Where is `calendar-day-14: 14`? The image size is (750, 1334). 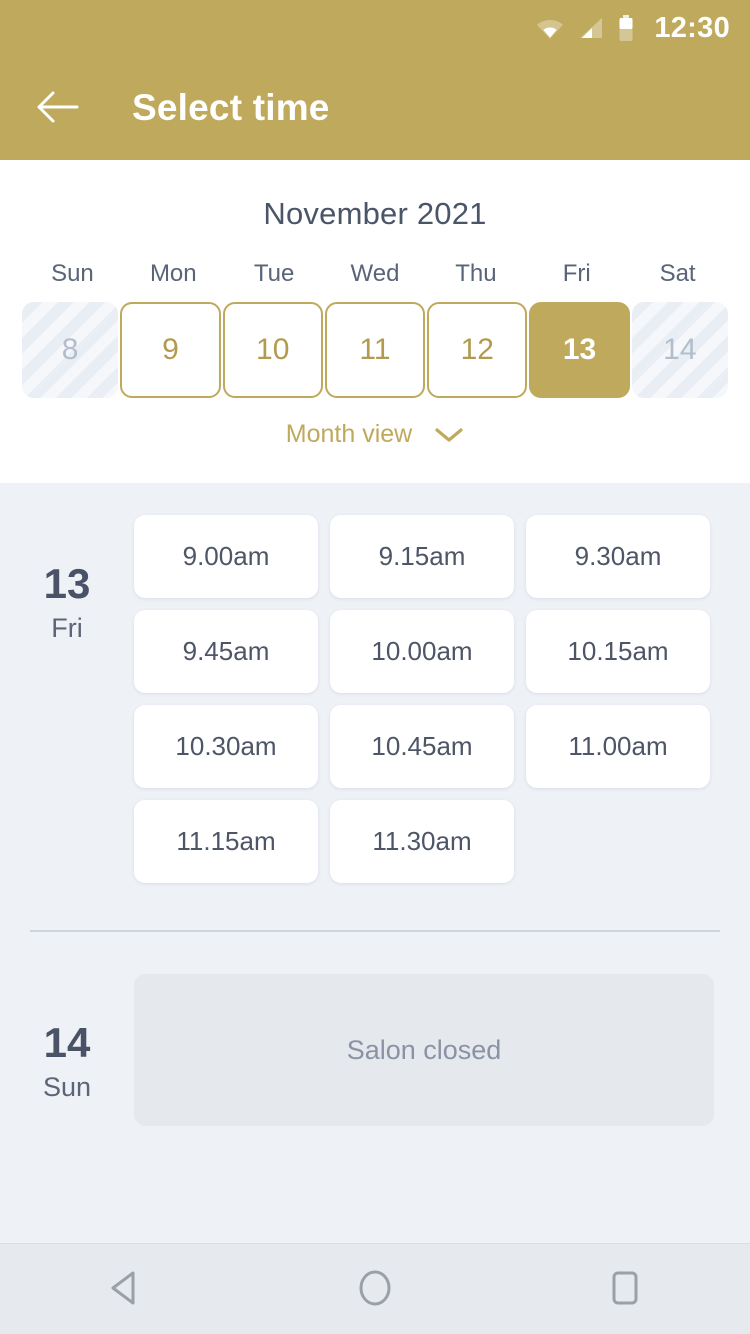 calendar-day-14: 14 is located at coordinates (679, 350).